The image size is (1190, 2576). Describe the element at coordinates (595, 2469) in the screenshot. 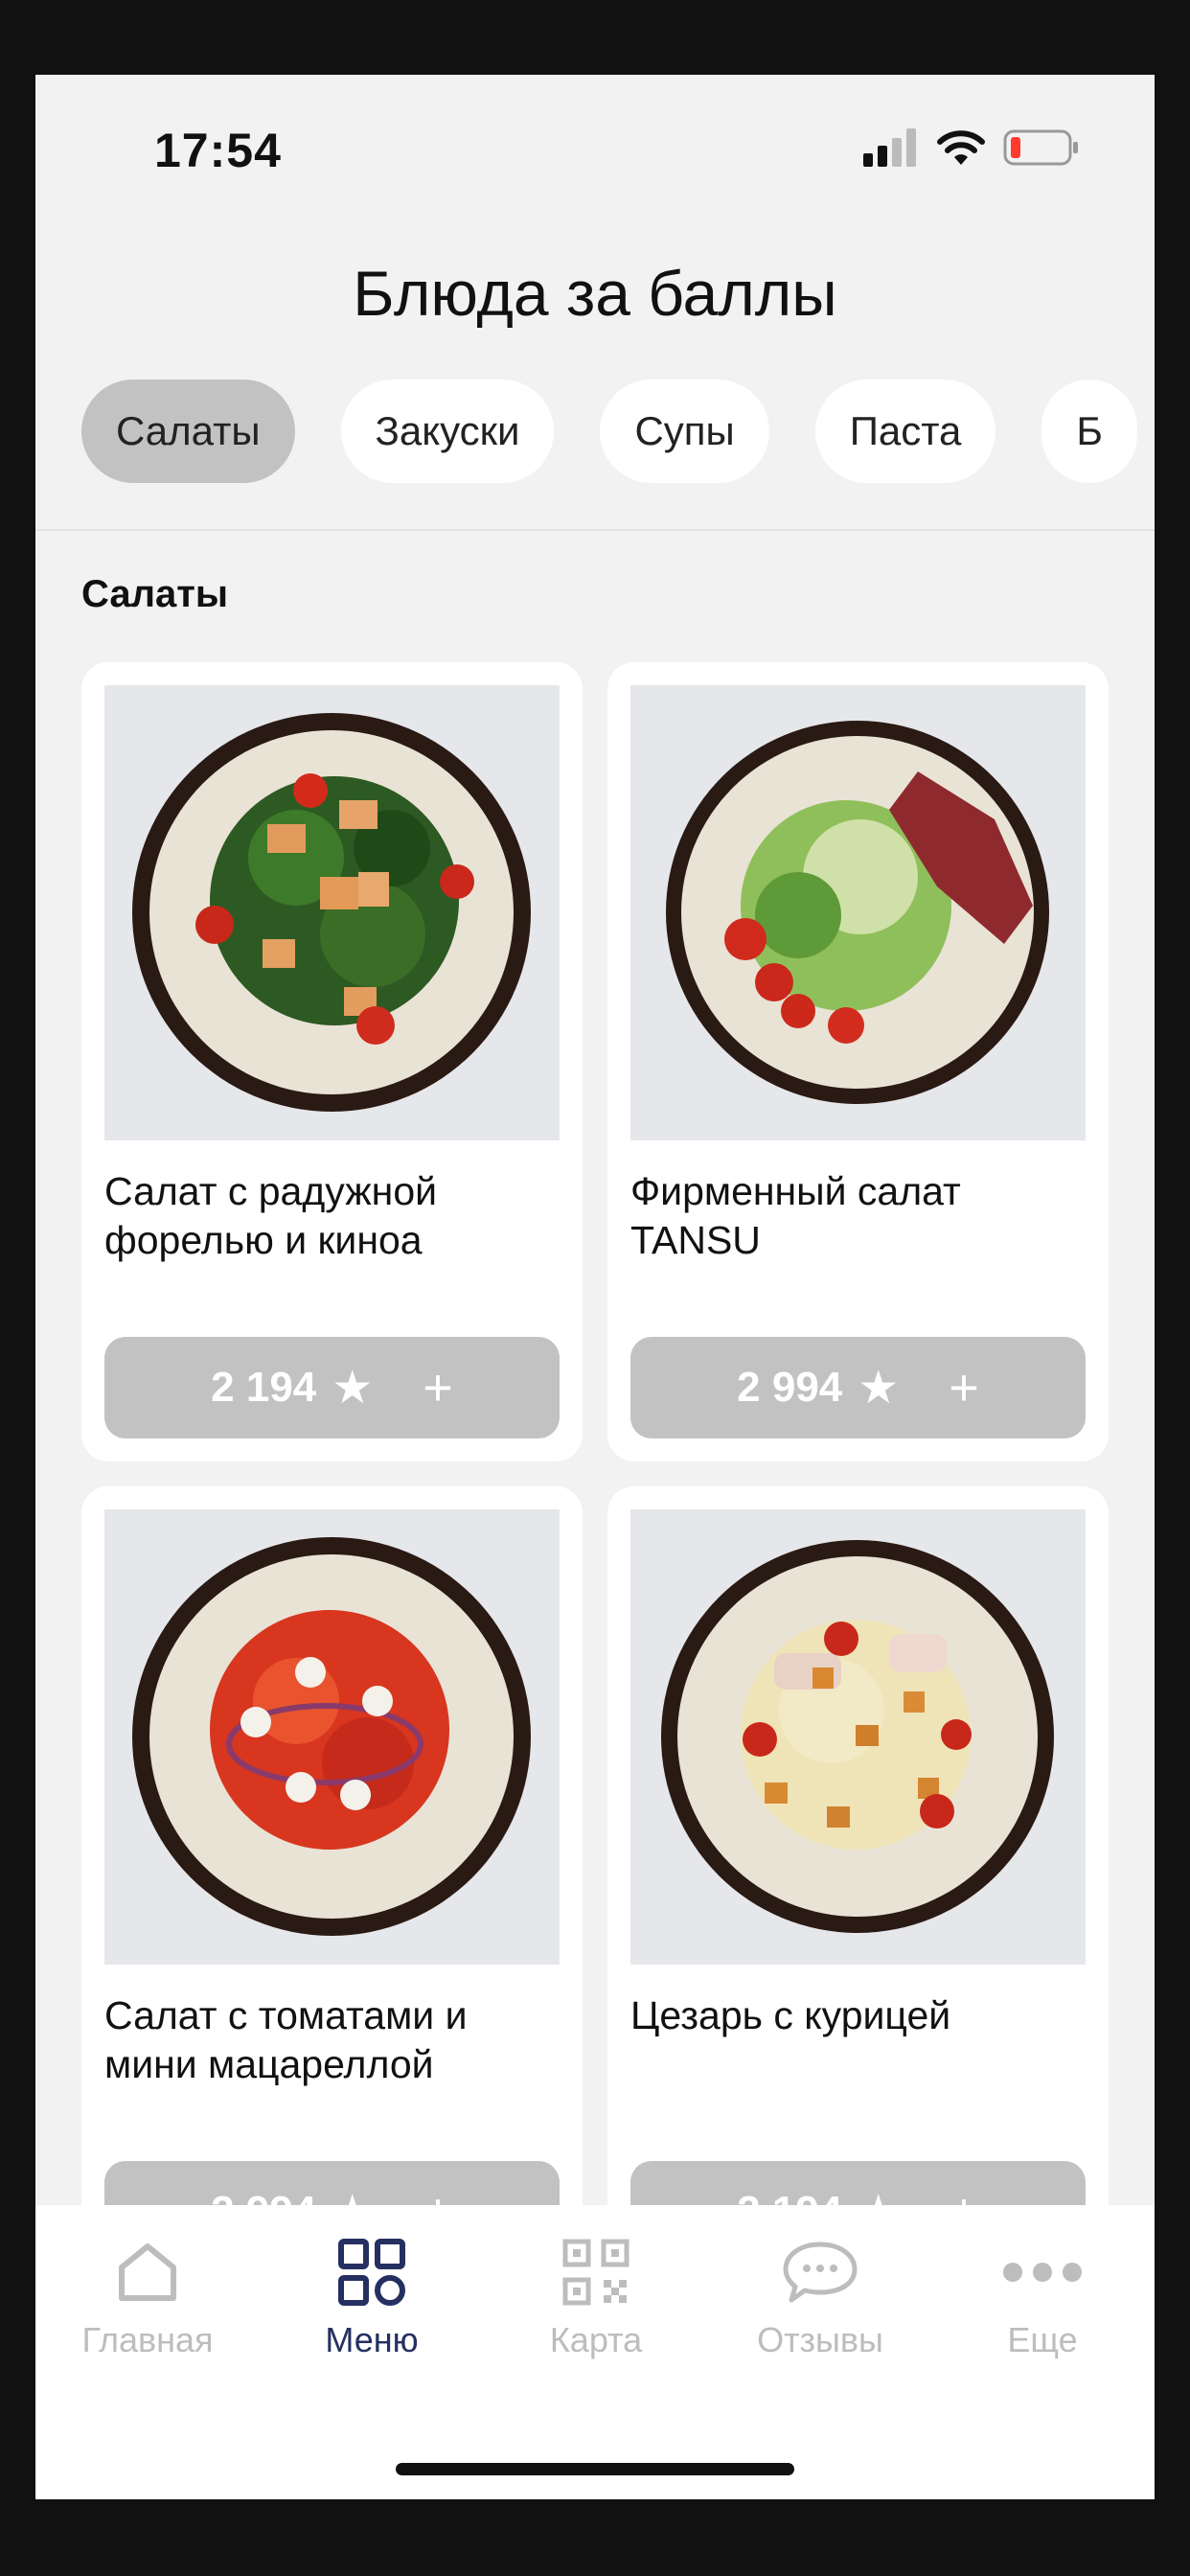

I see `home-indicator` at that location.